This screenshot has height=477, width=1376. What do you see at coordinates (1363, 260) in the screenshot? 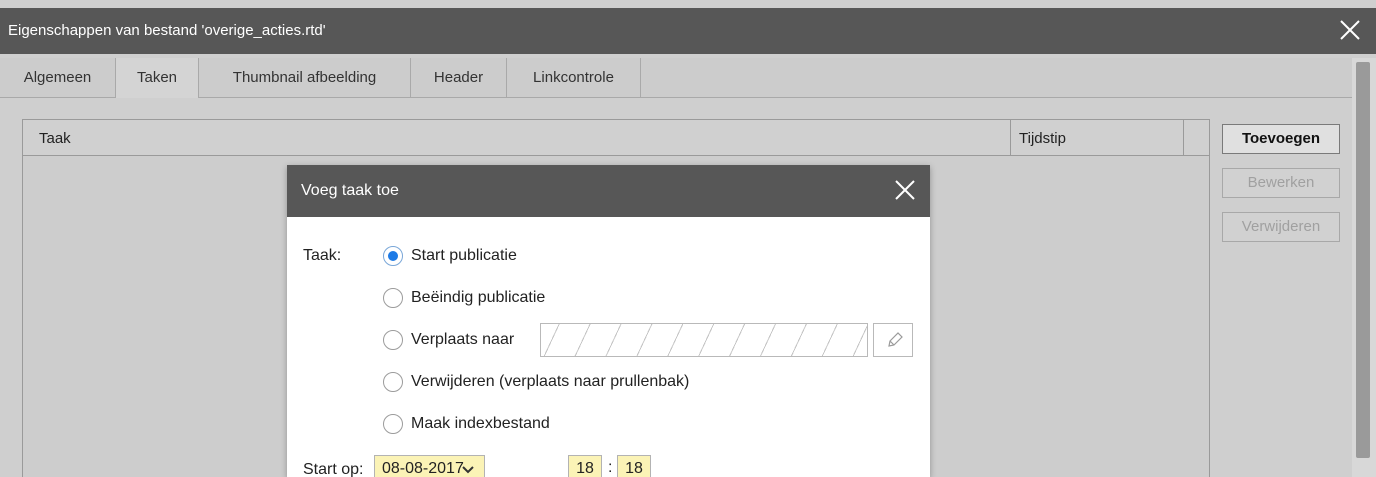
I see `scrollbar-thumb` at bounding box center [1363, 260].